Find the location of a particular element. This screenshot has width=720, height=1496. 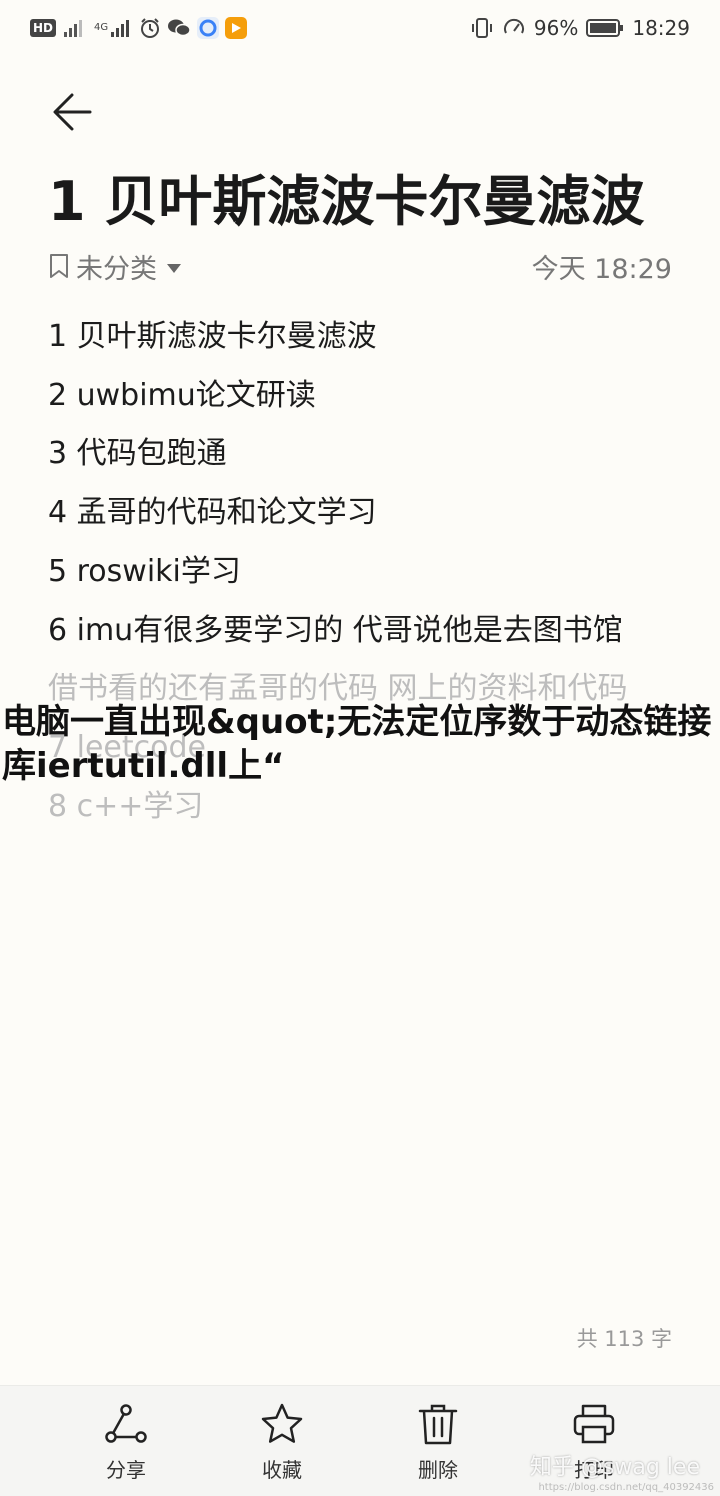

back-button is located at coordinates (72, 112).